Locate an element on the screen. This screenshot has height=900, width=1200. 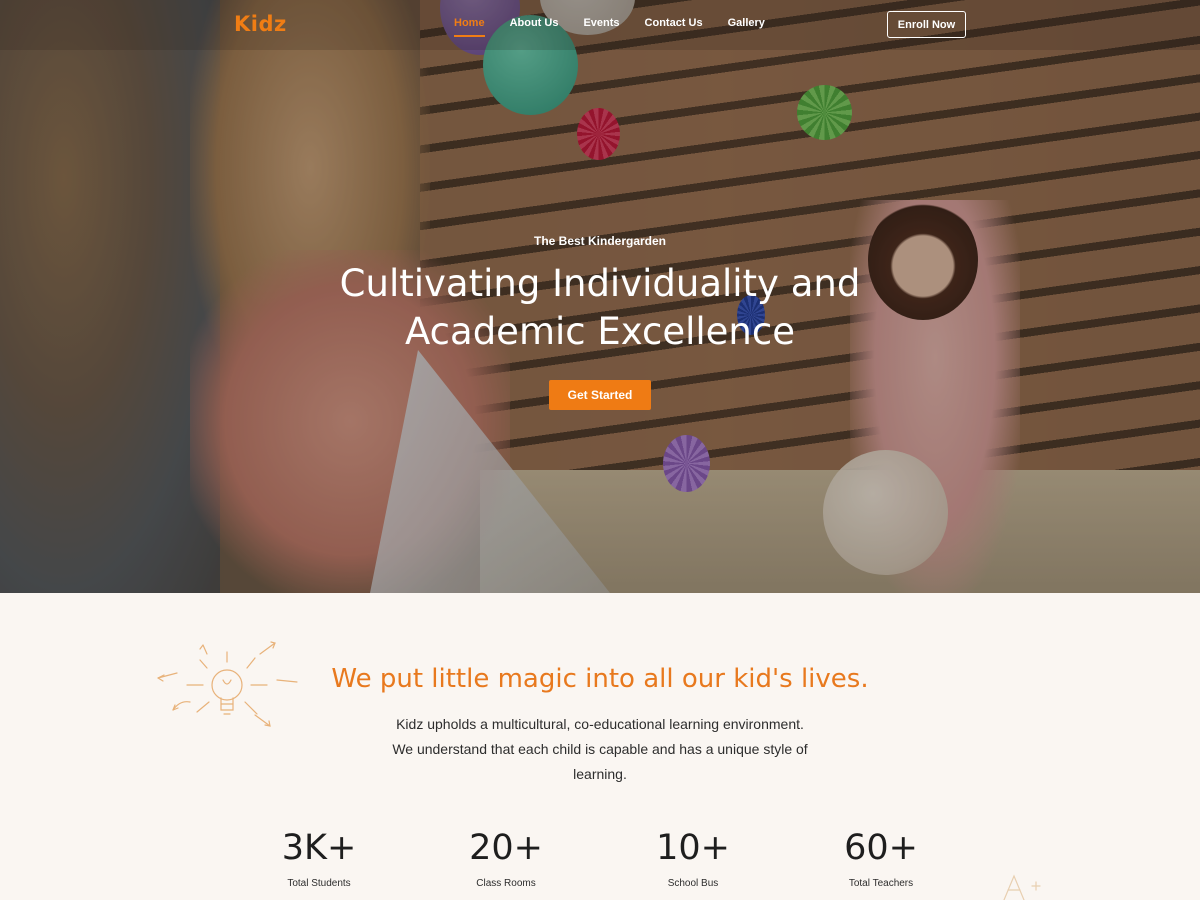
get-started-button: Get Started is located at coordinates (600, 395).